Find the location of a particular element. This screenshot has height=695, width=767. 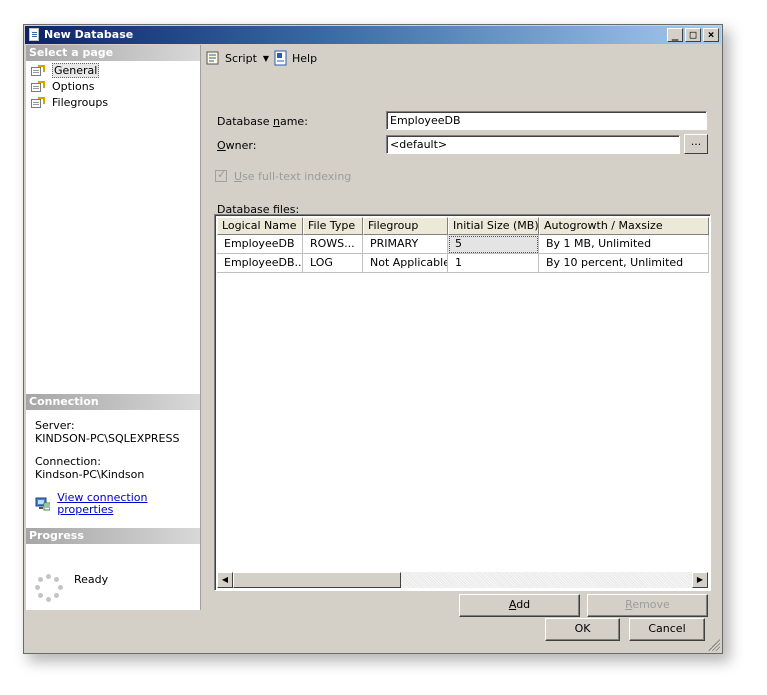

cancel-button: Cancel is located at coordinates (667, 629).